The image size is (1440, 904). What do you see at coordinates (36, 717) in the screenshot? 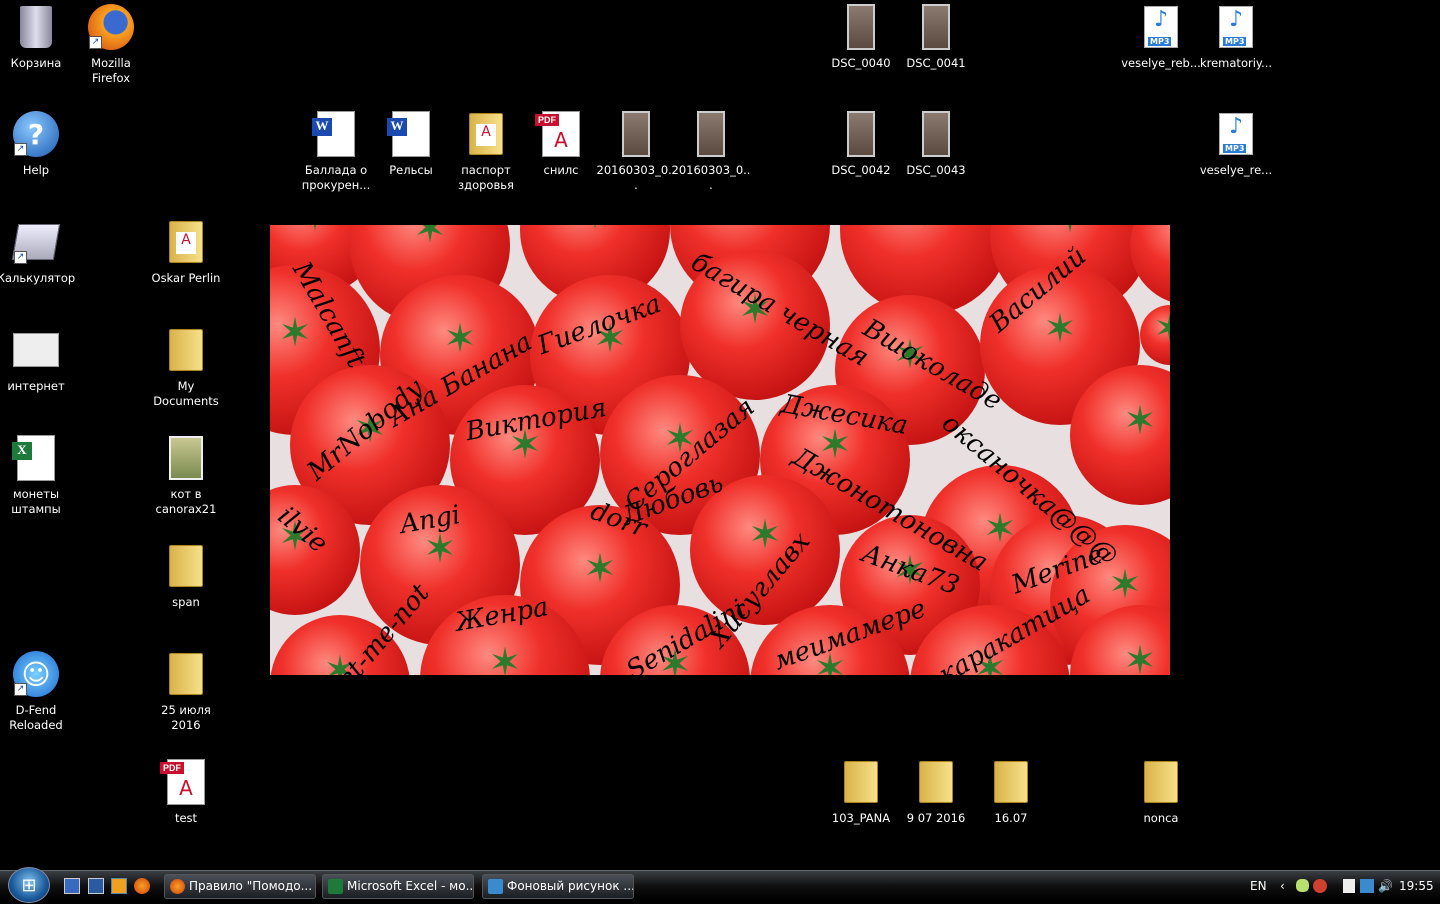
I see `desktop-icon-label: D-Fend Reloaded` at bounding box center [36, 717].